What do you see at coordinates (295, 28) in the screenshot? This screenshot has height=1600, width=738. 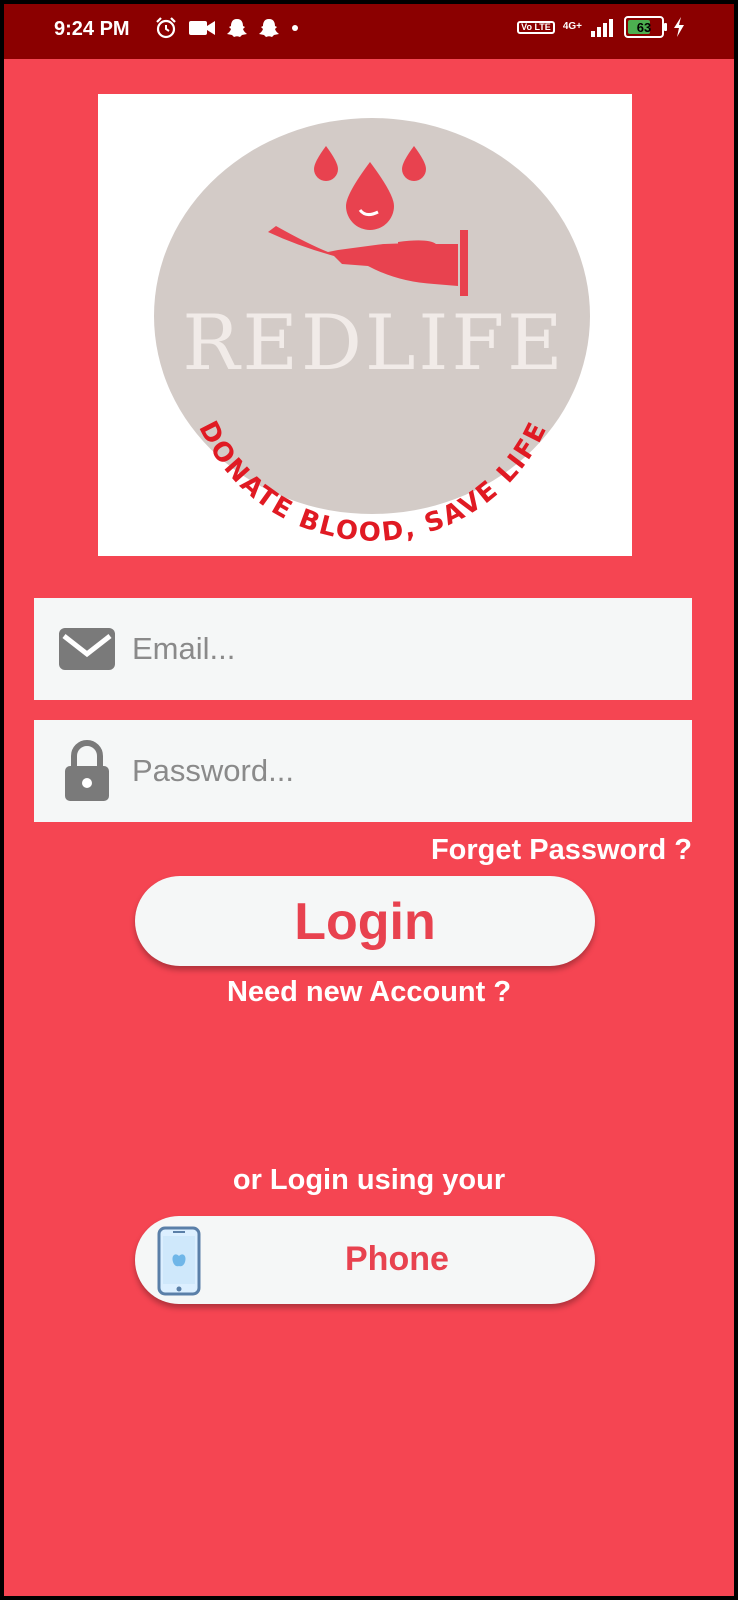 I see `more-notifications-dot-icon` at bounding box center [295, 28].